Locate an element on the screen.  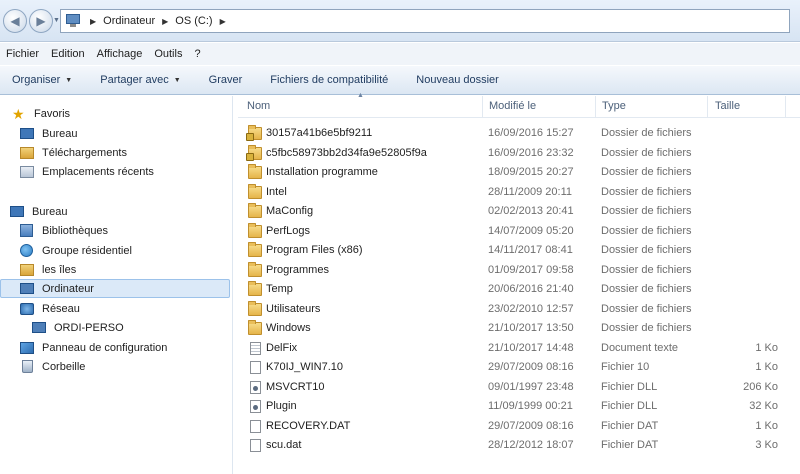
file-modified: 16/09/2016 23:32 is located at coordinates (531, 152).